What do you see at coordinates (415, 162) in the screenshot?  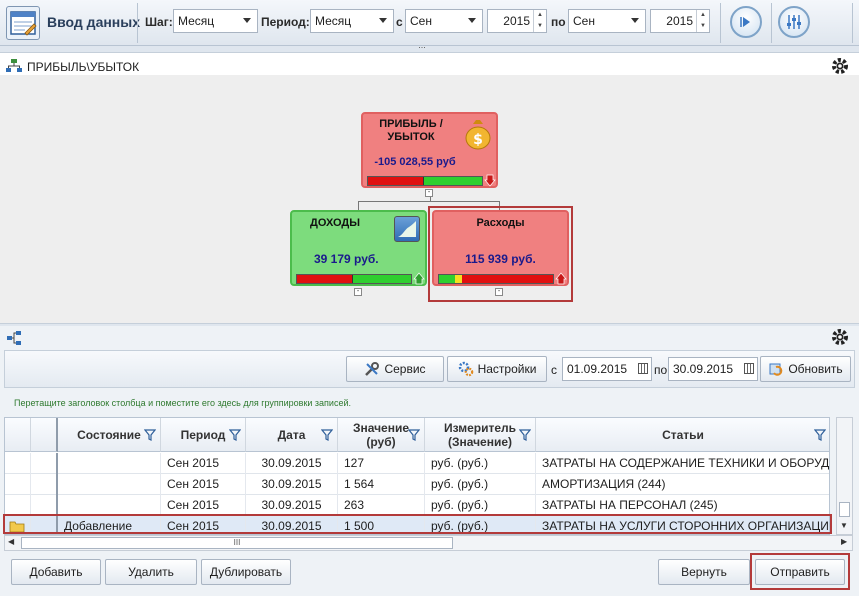 I see `node-value: -105 028,55 руб` at bounding box center [415, 162].